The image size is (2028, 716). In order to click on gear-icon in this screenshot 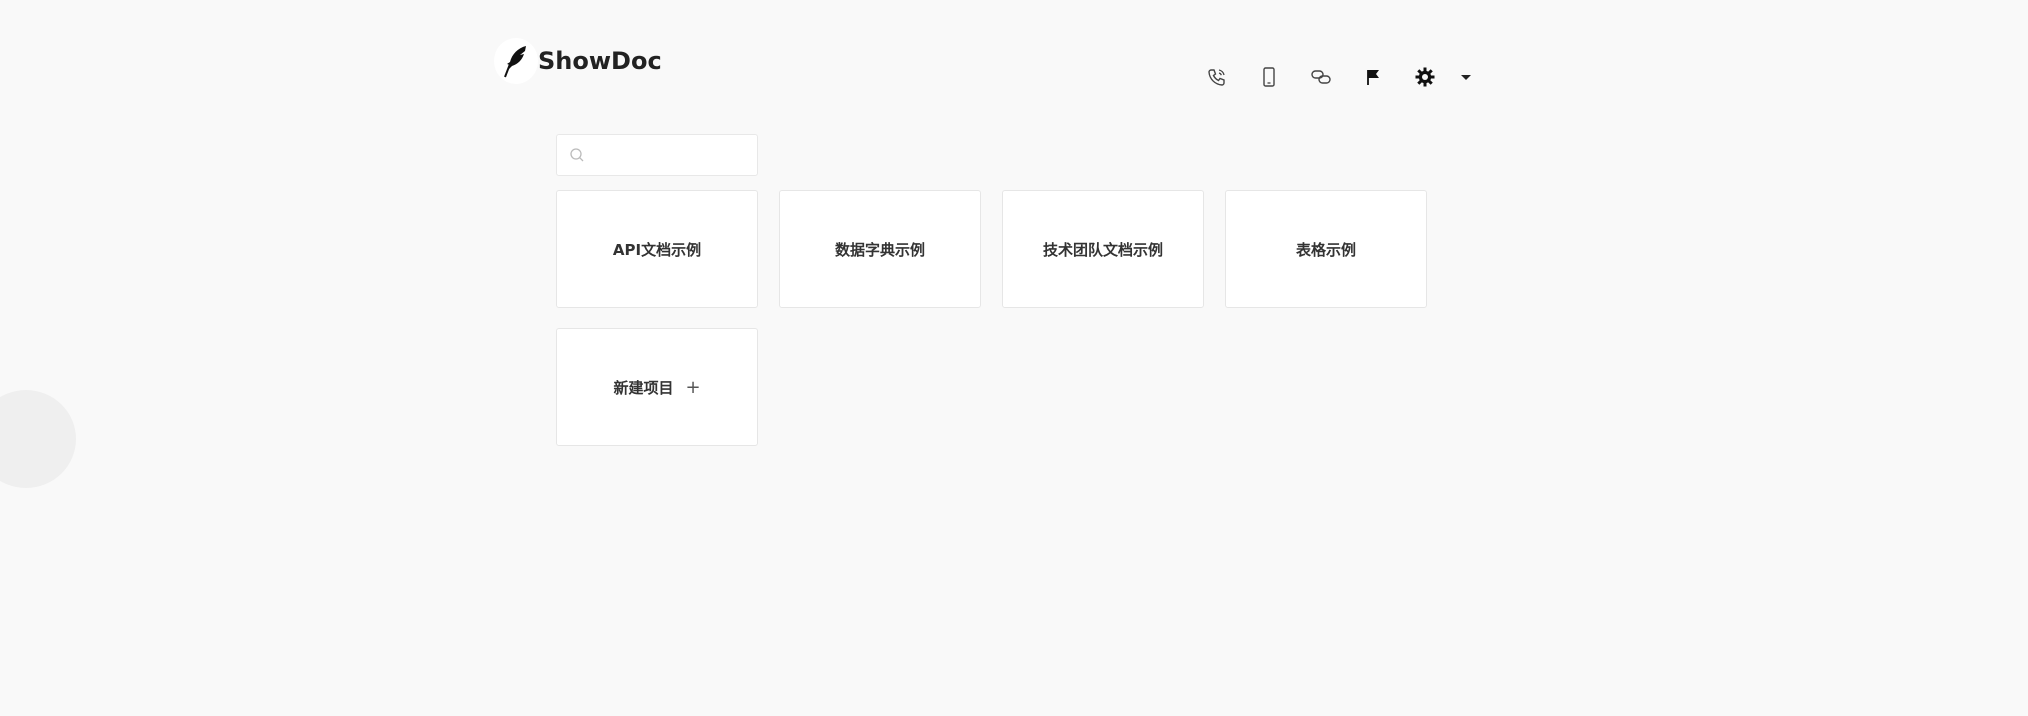, I will do `click(1425, 77)`.